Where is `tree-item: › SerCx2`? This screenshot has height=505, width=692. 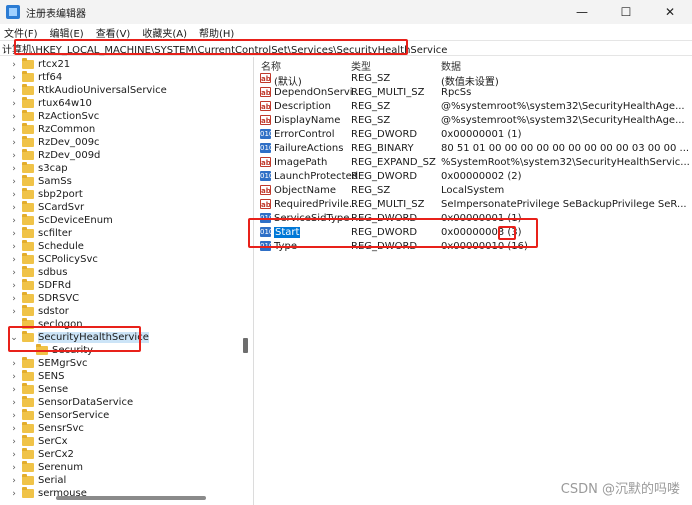
tree-item: › SerCx2 is located at coordinates (37, 454).